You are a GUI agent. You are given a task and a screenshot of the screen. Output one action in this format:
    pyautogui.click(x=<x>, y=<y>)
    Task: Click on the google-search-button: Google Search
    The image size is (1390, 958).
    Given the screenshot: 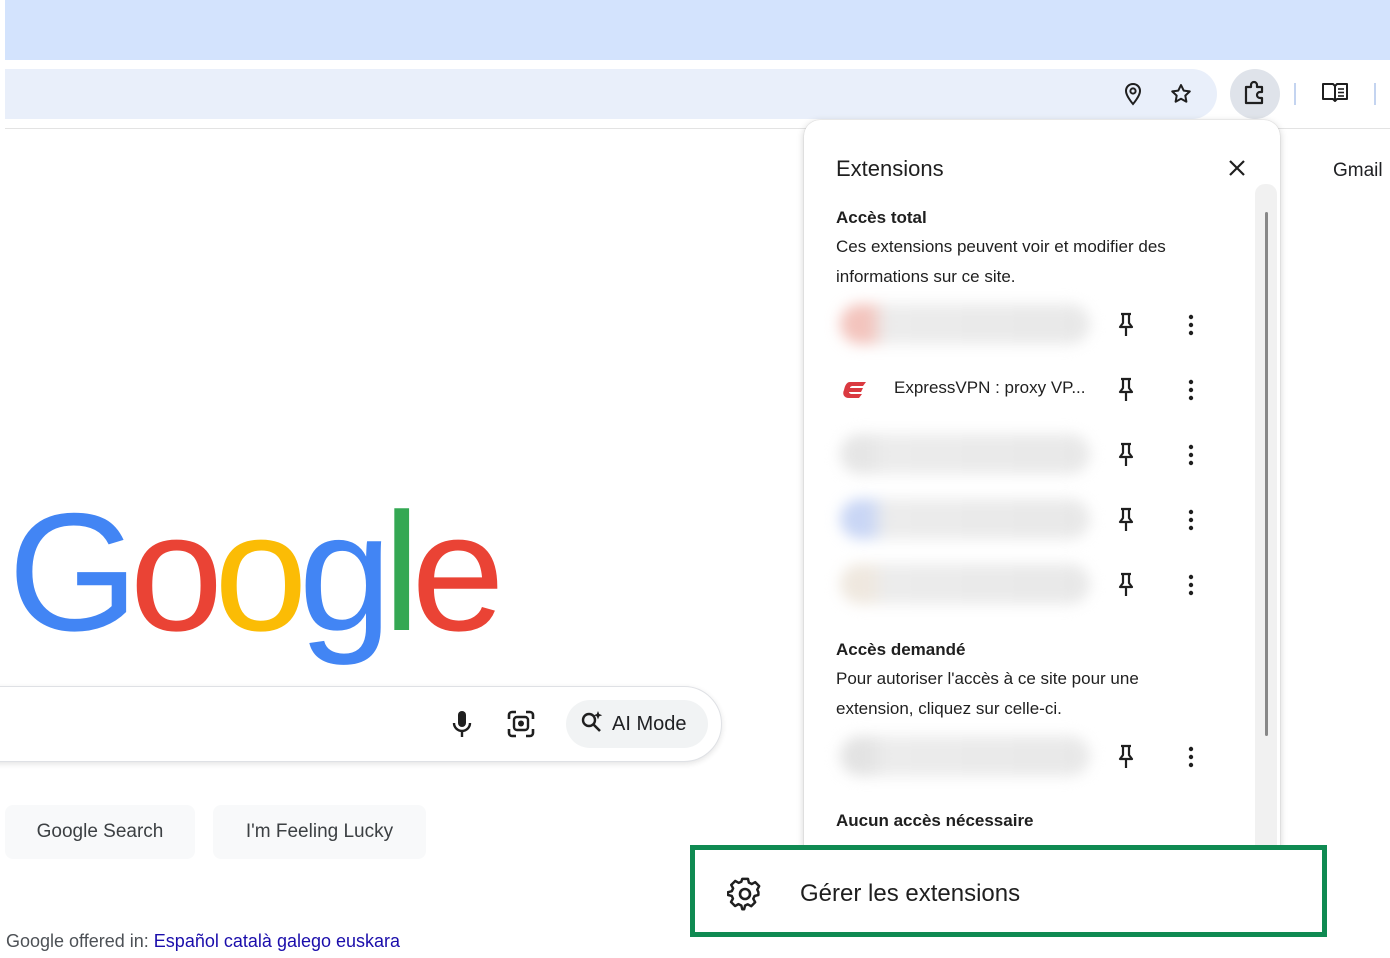 What is the action you would take?
    pyautogui.click(x=100, y=832)
    